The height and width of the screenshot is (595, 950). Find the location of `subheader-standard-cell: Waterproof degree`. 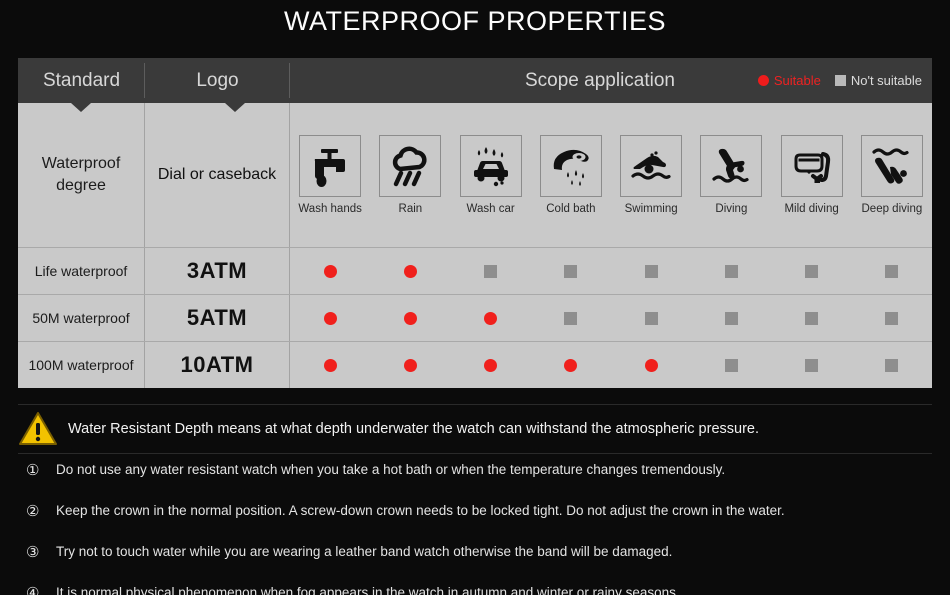

subheader-standard-cell: Waterproof degree is located at coordinates (81, 175).